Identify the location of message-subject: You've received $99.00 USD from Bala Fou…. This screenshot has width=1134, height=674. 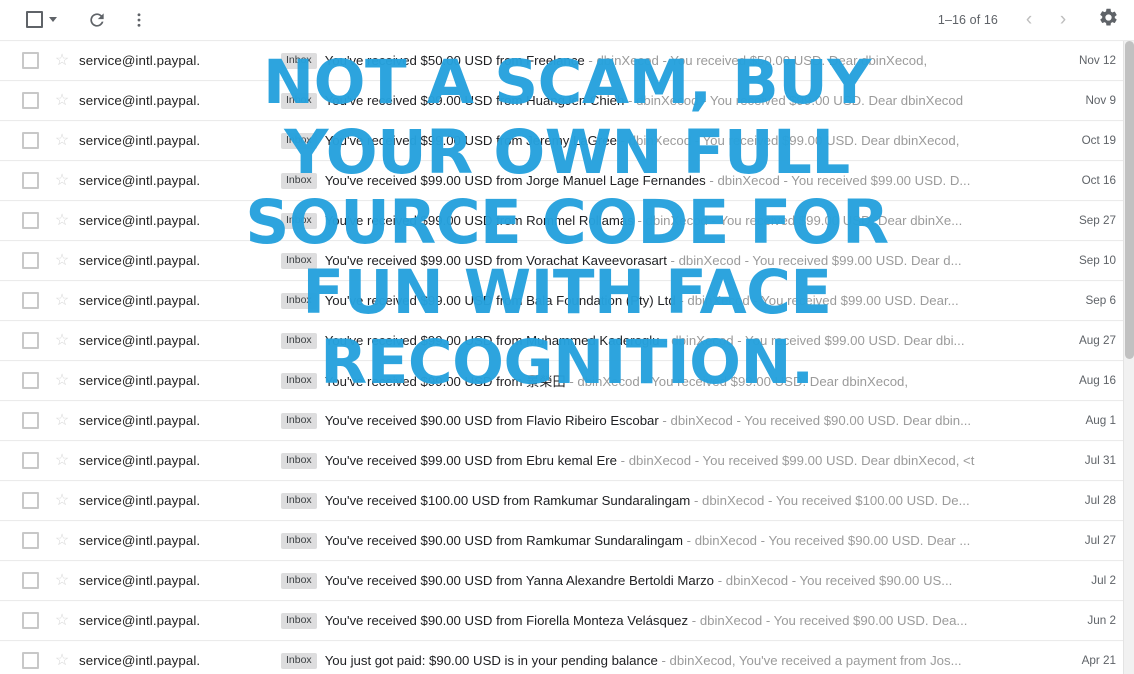
(500, 300).